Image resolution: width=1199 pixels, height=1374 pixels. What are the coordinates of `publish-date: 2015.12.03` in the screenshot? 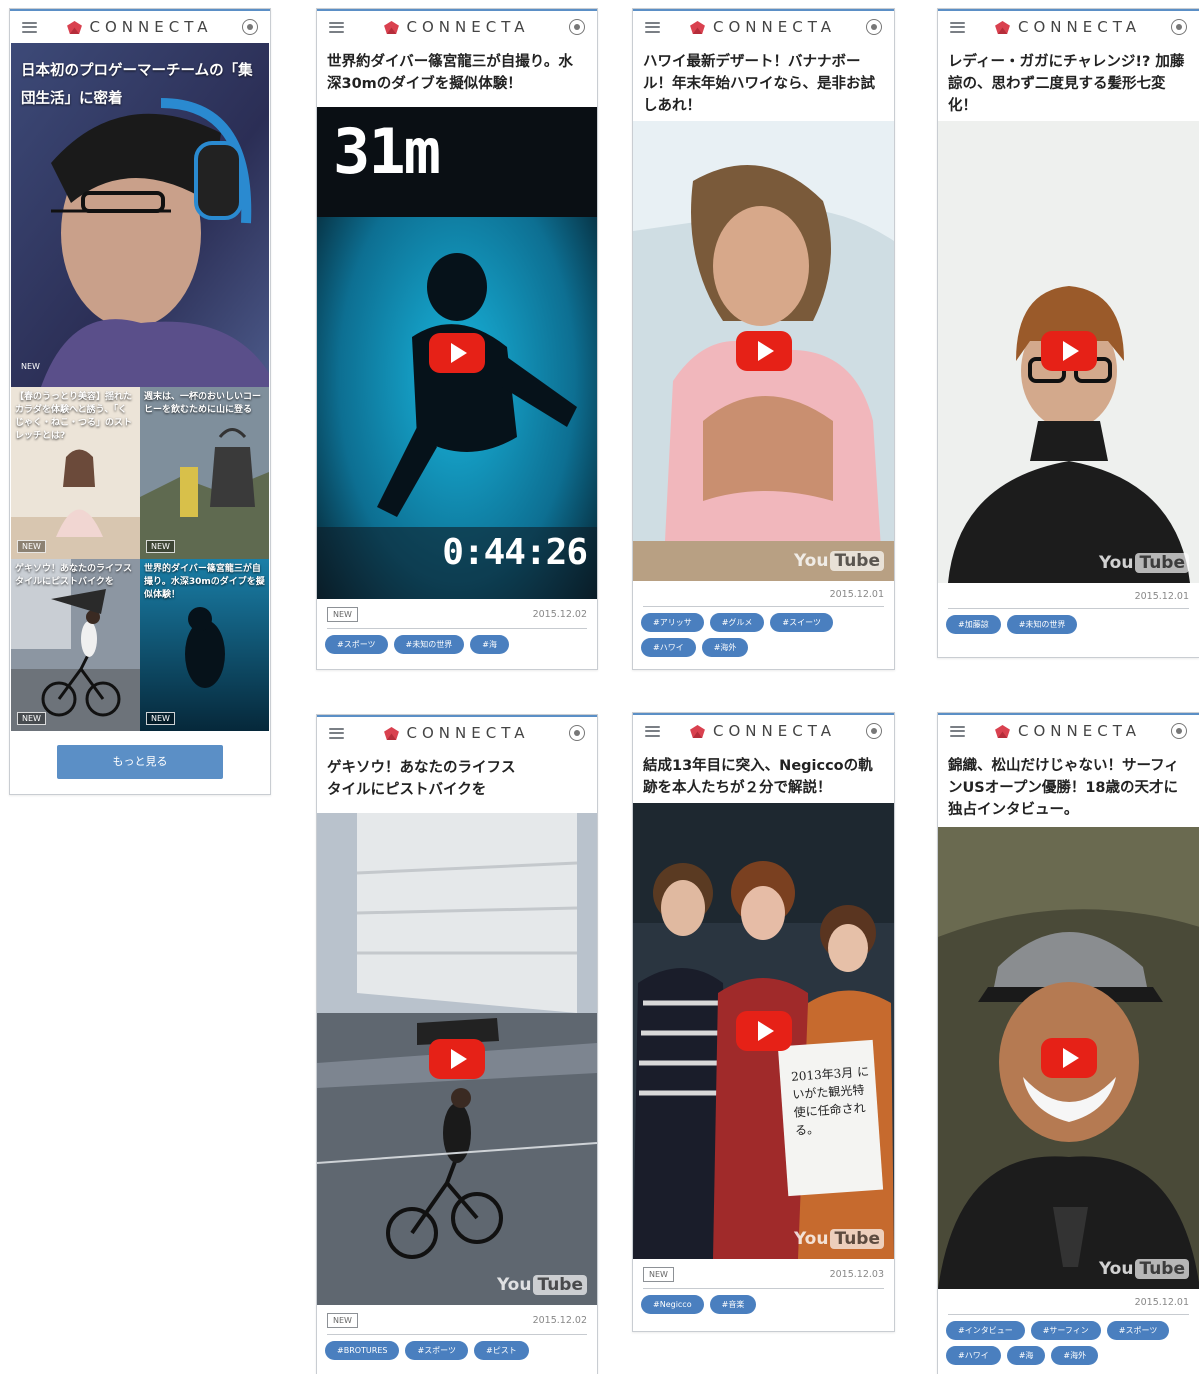 It's located at (856, 1274).